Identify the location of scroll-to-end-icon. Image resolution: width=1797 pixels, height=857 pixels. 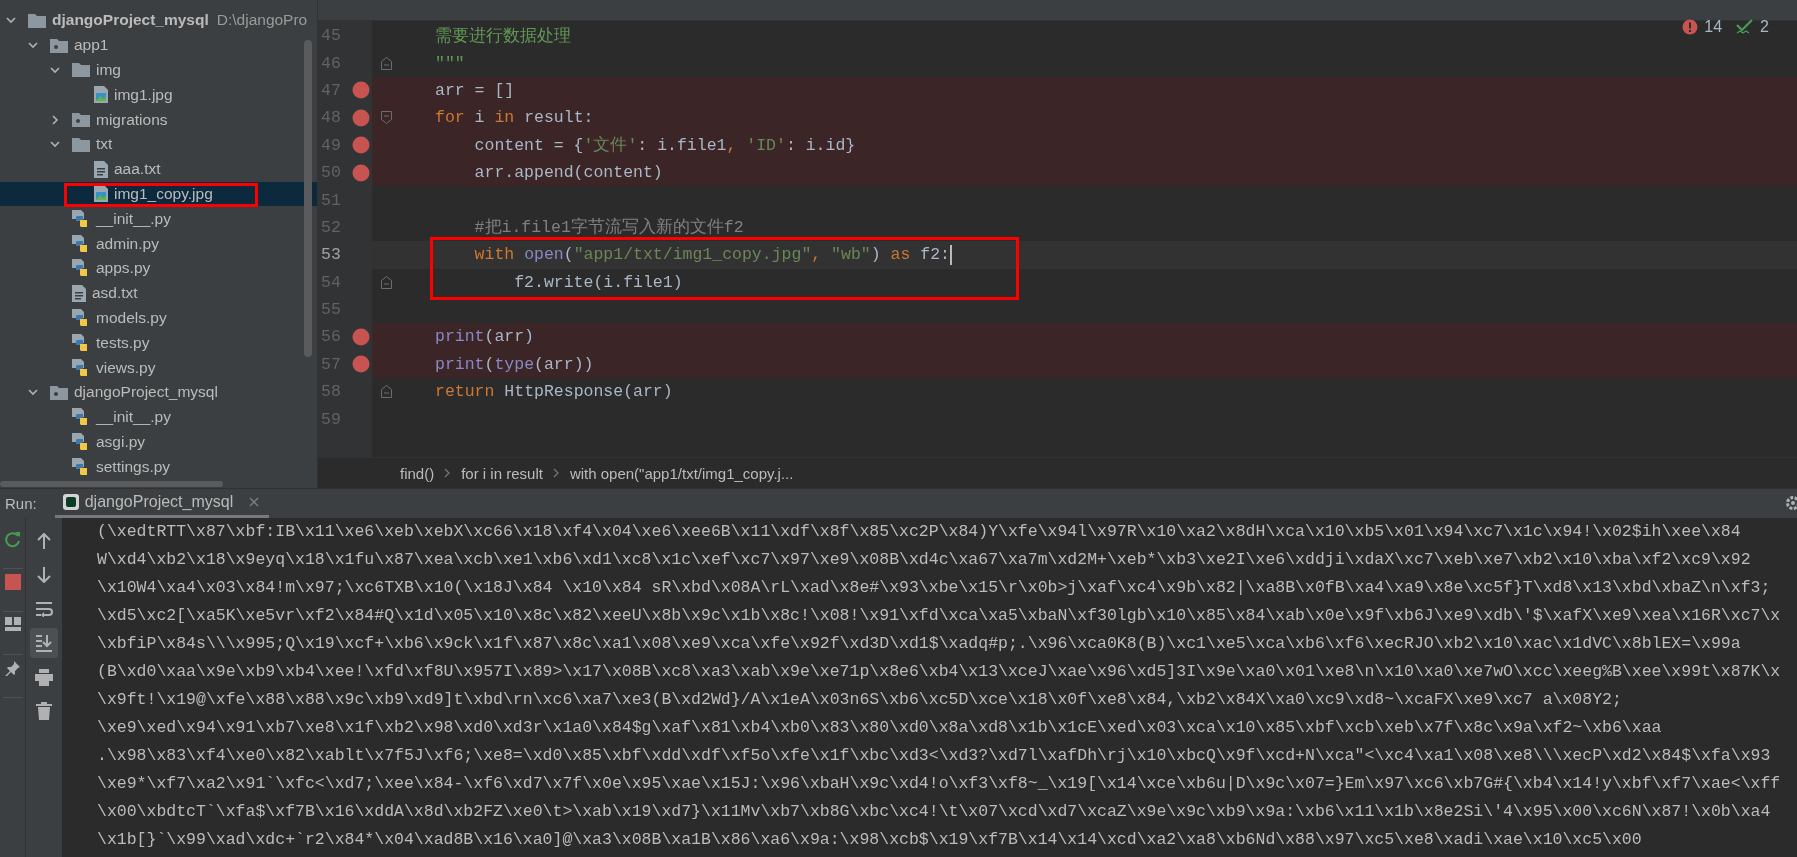
(44, 643).